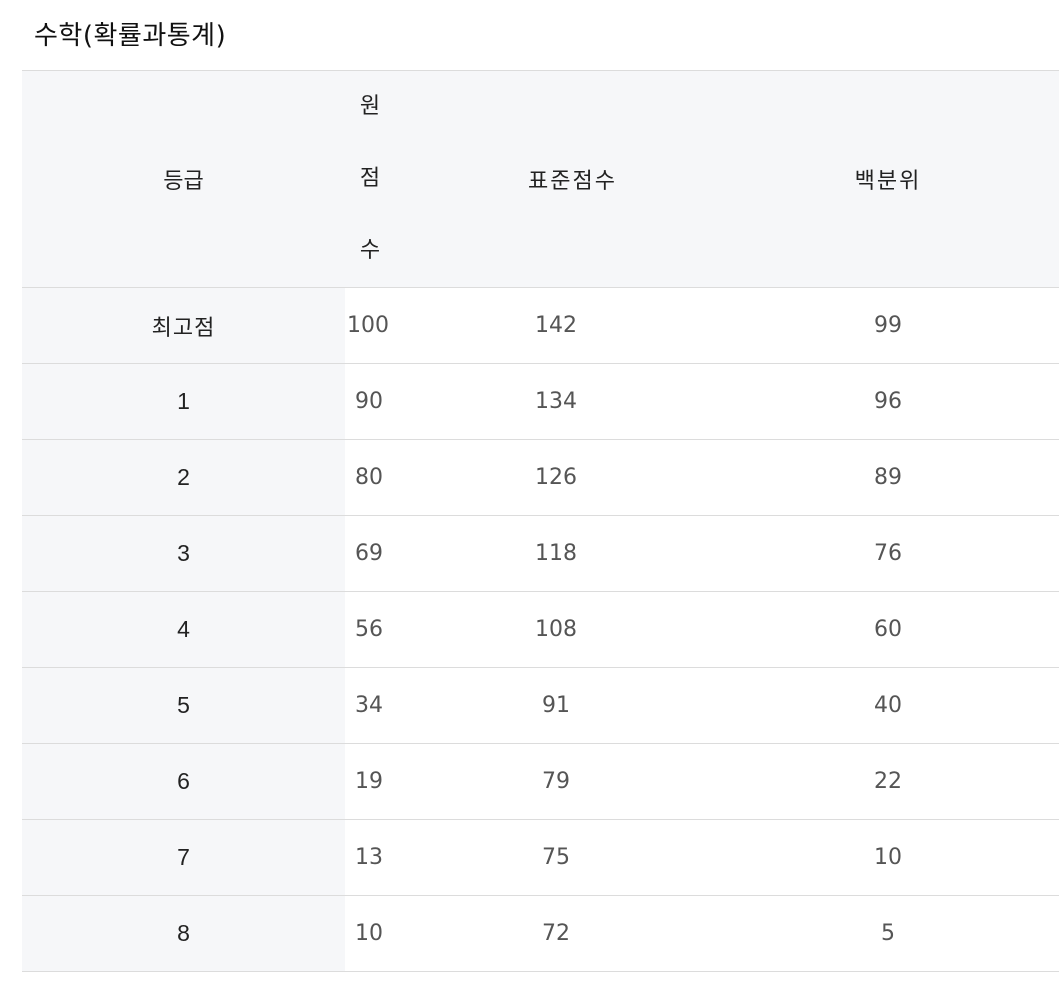 Image resolution: width=1059 pixels, height=989 pixels. I want to click on percentile-cell: 99, so click(888, 325).